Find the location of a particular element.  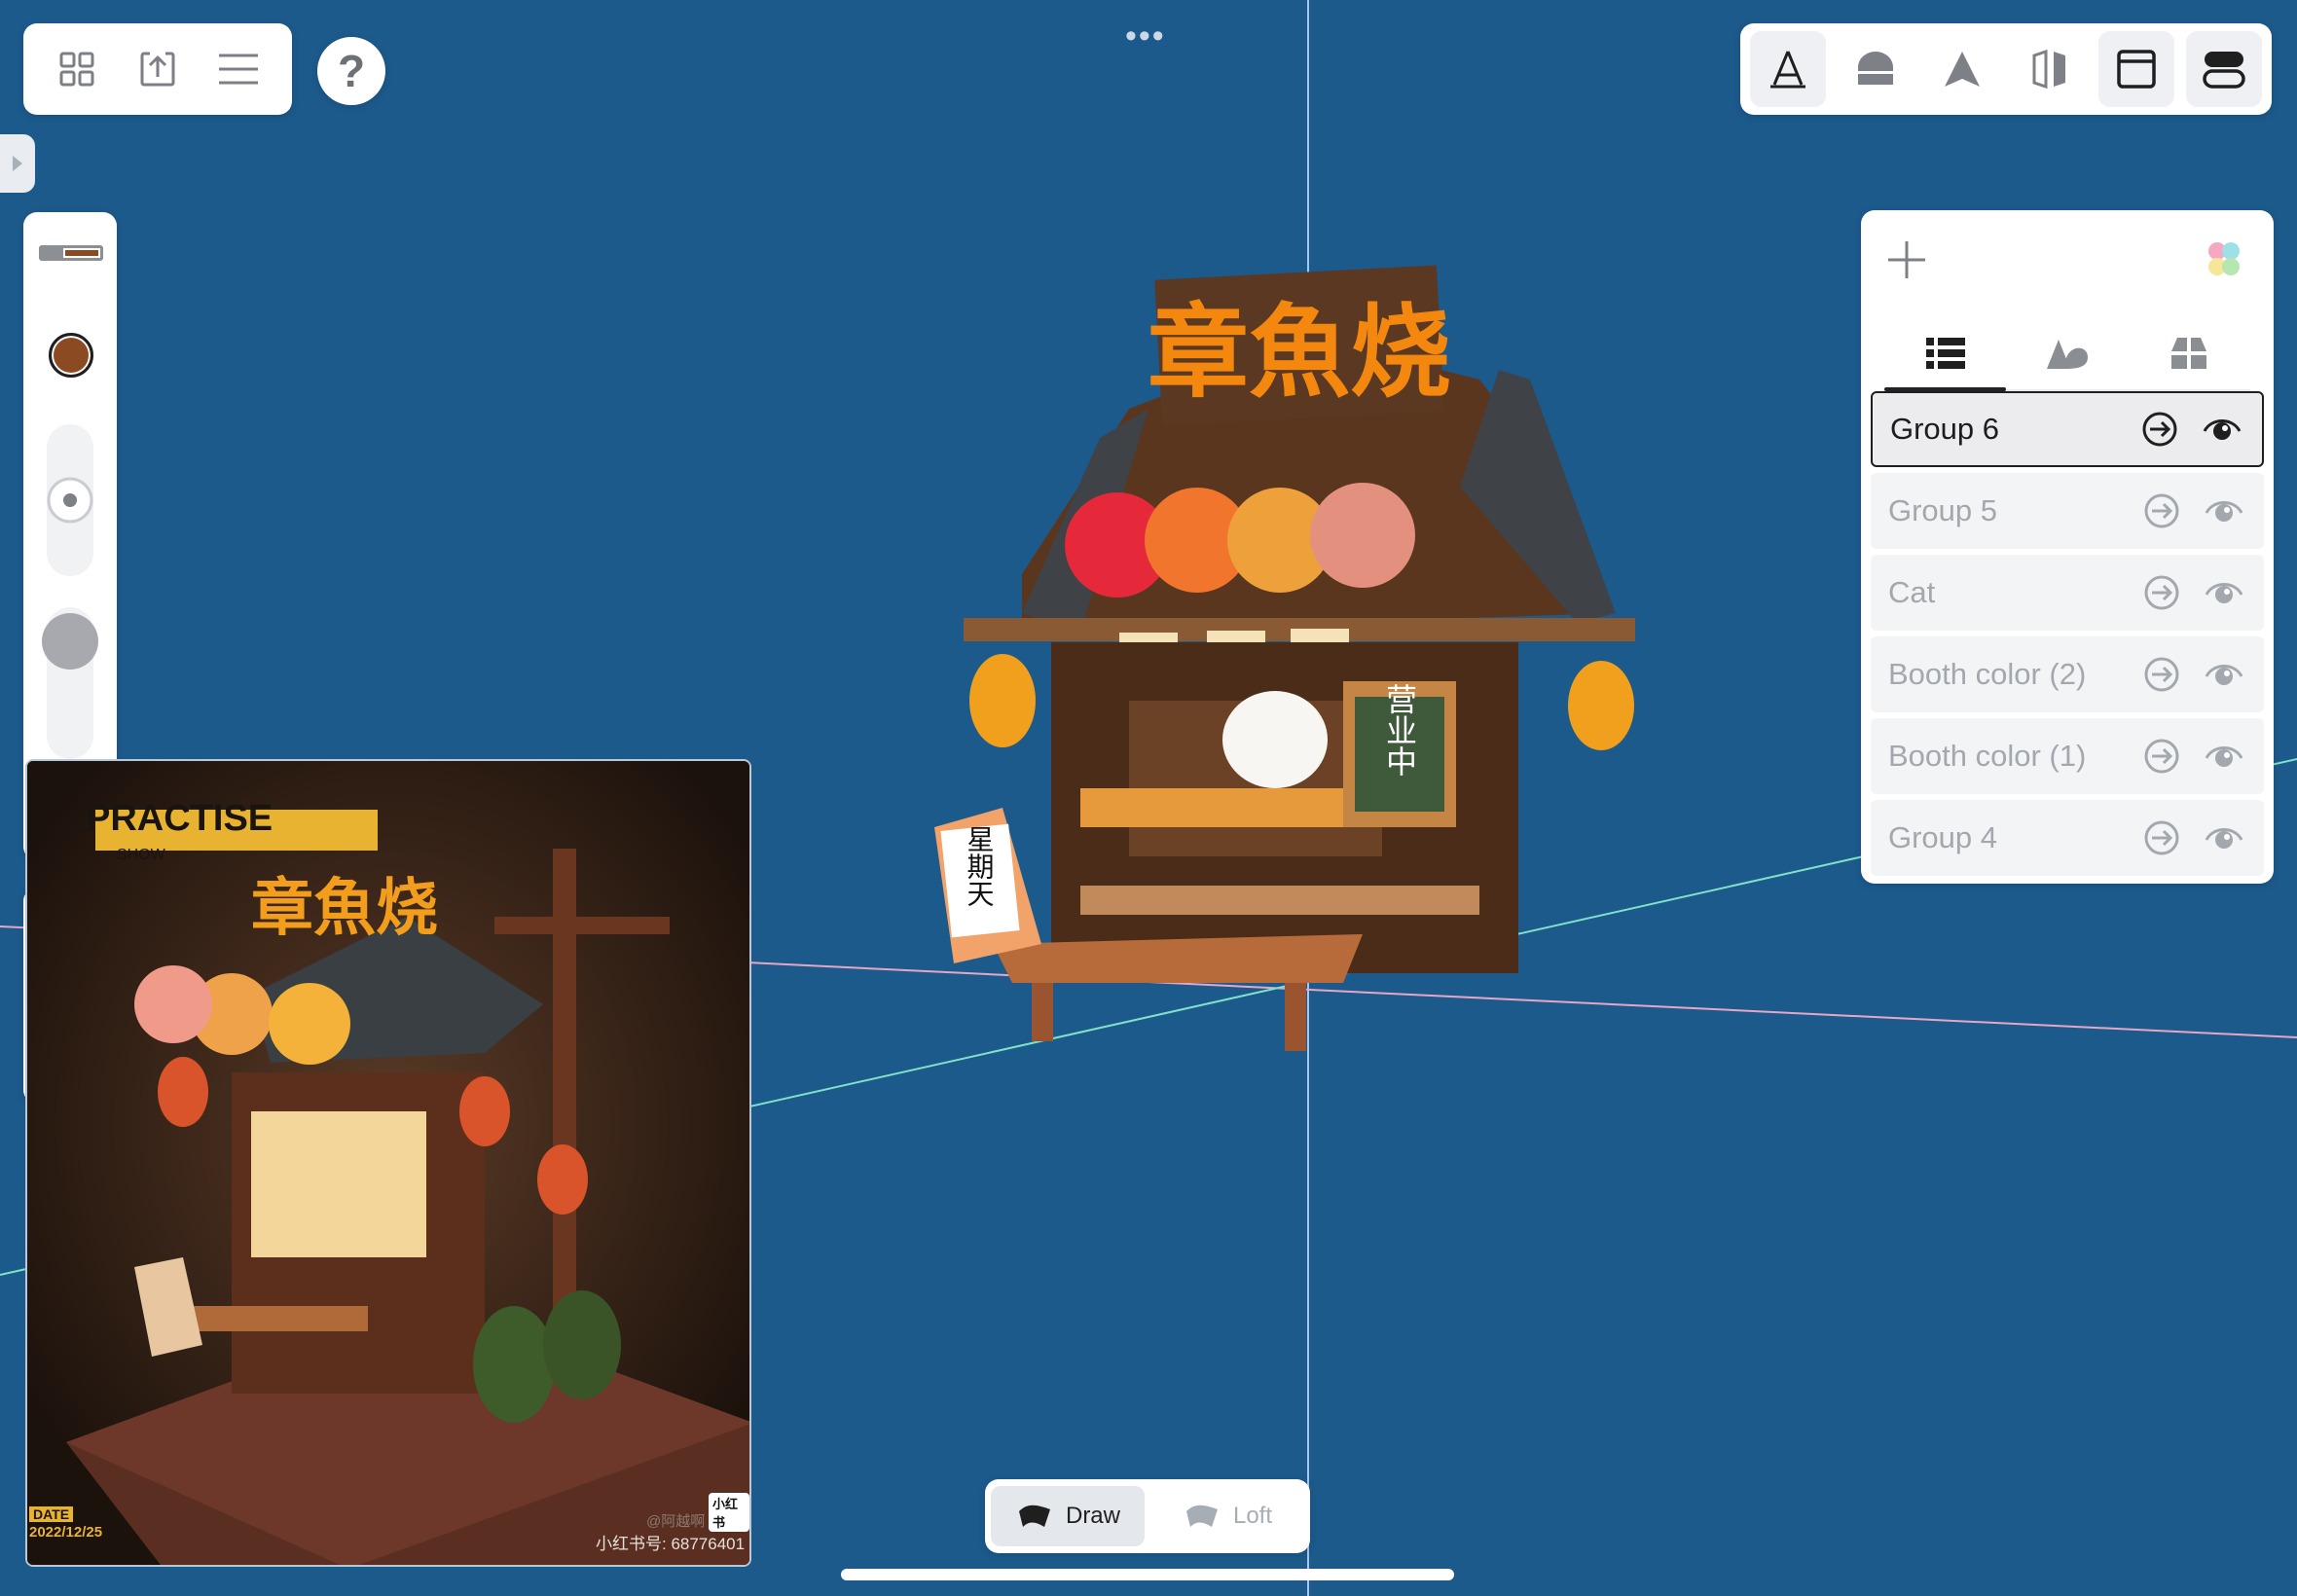

compass-ruler-icon is located at coordinates (1787, 70).